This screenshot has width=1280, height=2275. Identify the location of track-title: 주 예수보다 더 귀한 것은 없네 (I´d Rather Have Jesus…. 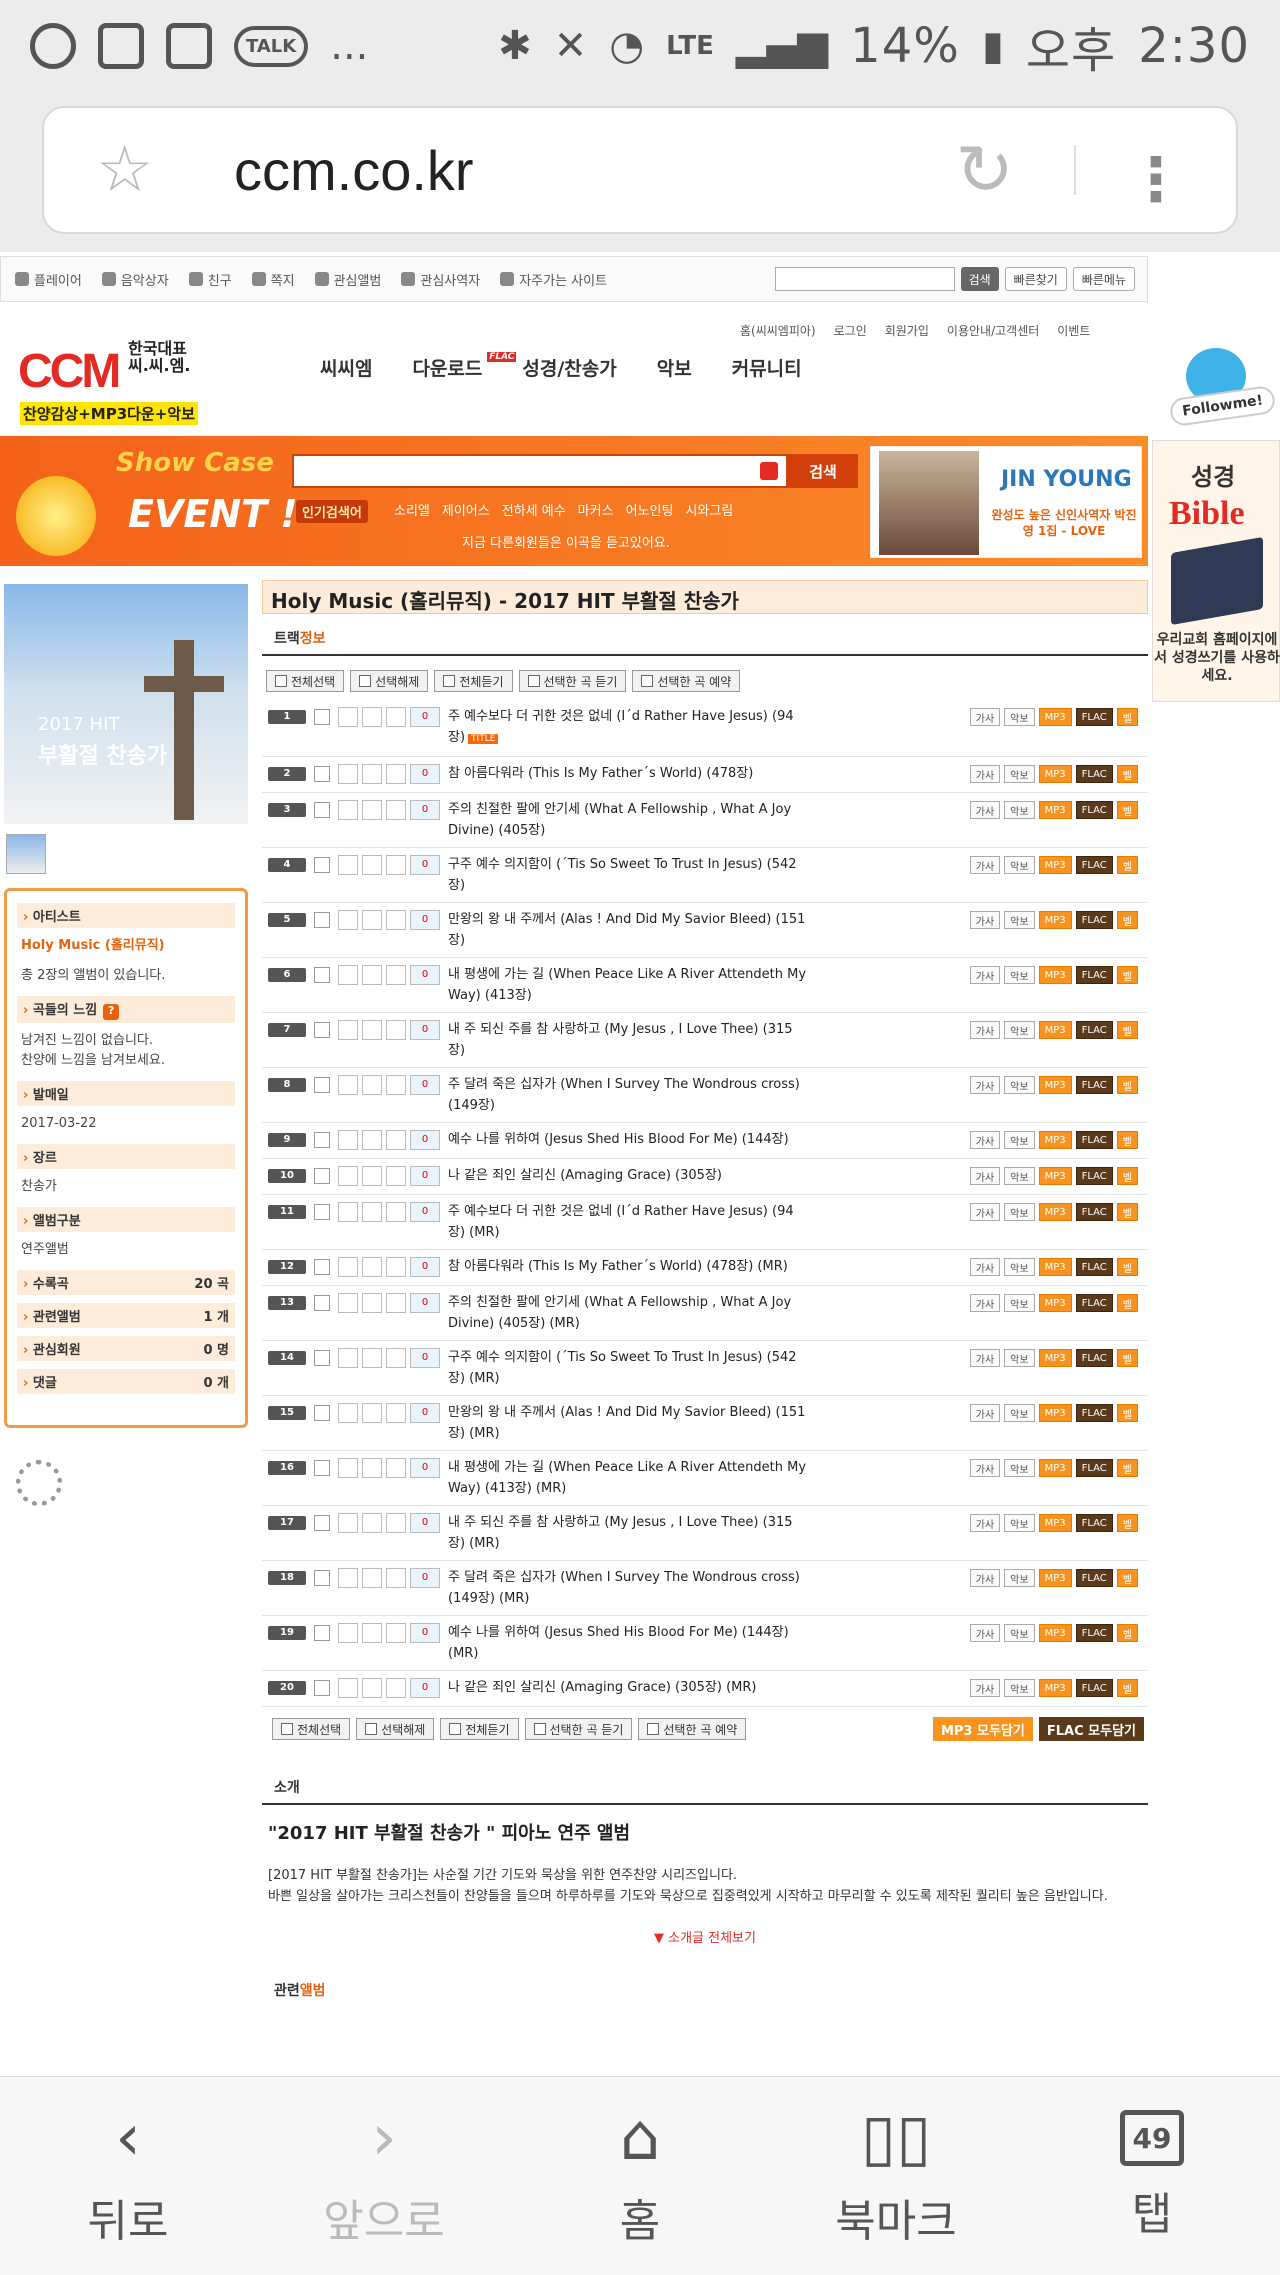
(628, 728).